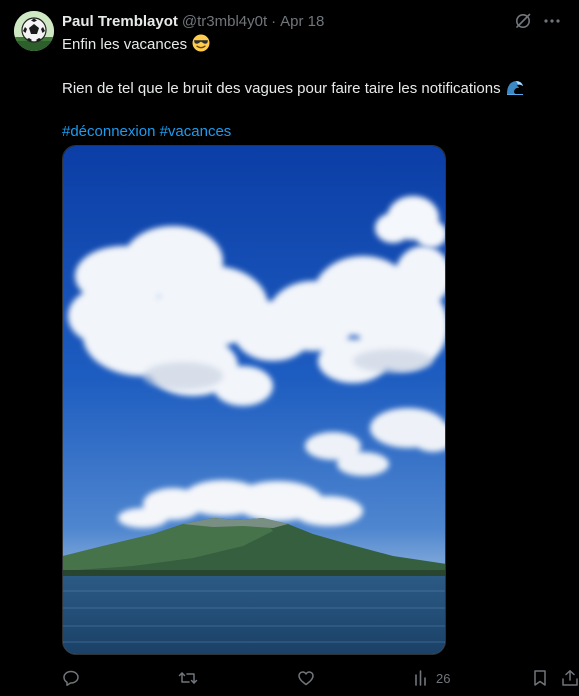 This screenshot has width=579, height=696. I want to click on reply-button, so click(74, 678).